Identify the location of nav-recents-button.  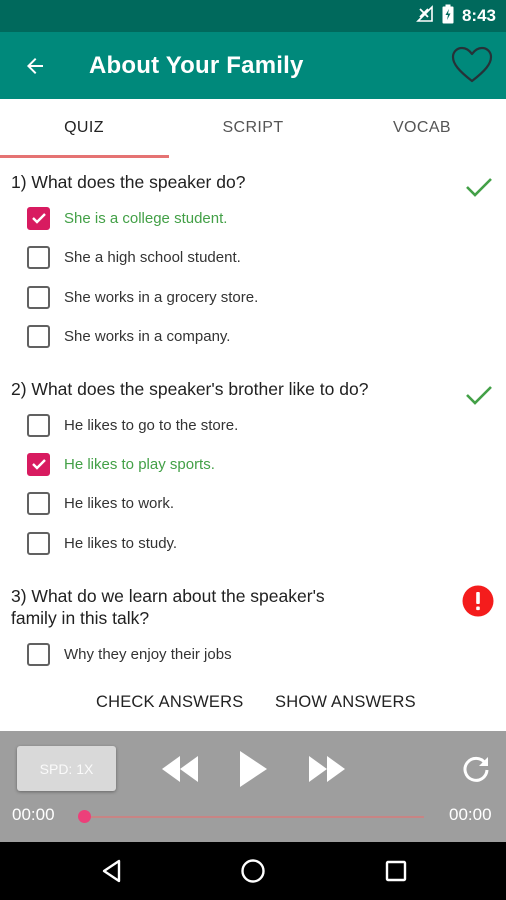
(396, 871).